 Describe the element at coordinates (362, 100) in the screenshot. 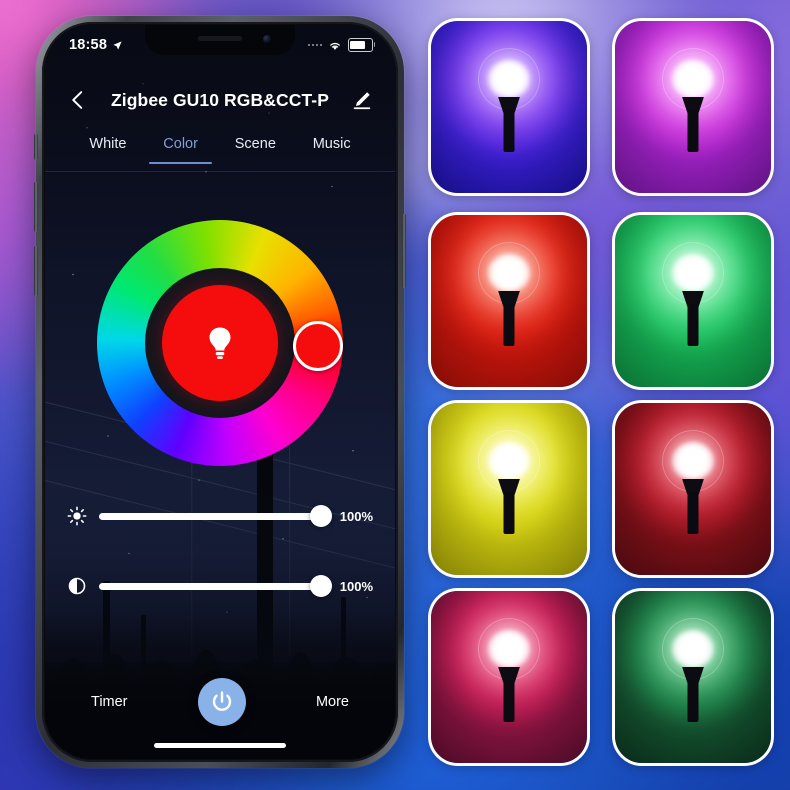

I see `pencil-edit-icon` at that location.